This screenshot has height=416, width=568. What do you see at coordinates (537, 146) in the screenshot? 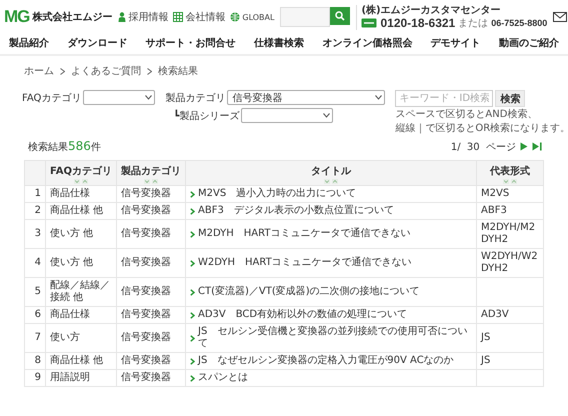
I see `last-page-icon` at bounding box center [537, 146].